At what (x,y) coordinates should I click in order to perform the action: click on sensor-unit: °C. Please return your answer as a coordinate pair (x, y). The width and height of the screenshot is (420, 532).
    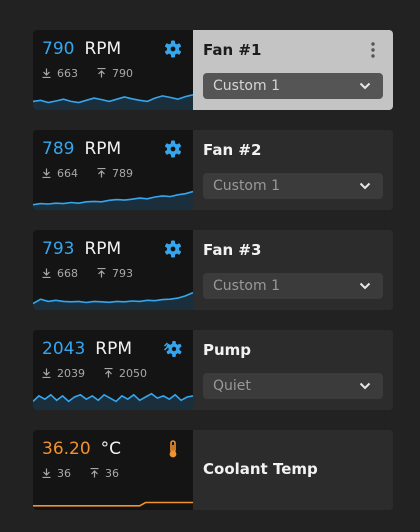
    Looking at the image, I should click on (111, 449).